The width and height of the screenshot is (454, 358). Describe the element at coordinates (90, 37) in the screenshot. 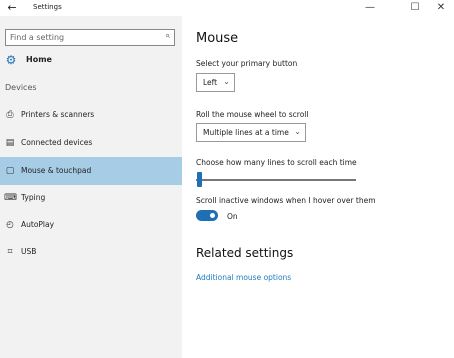

I see `search-input: Find a setting ⌕` at that location.